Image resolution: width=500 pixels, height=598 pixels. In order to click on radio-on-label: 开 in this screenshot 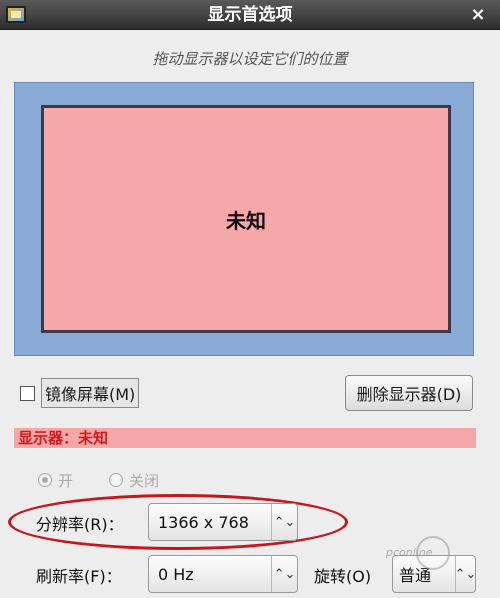, I will do `click(66, 480)`.